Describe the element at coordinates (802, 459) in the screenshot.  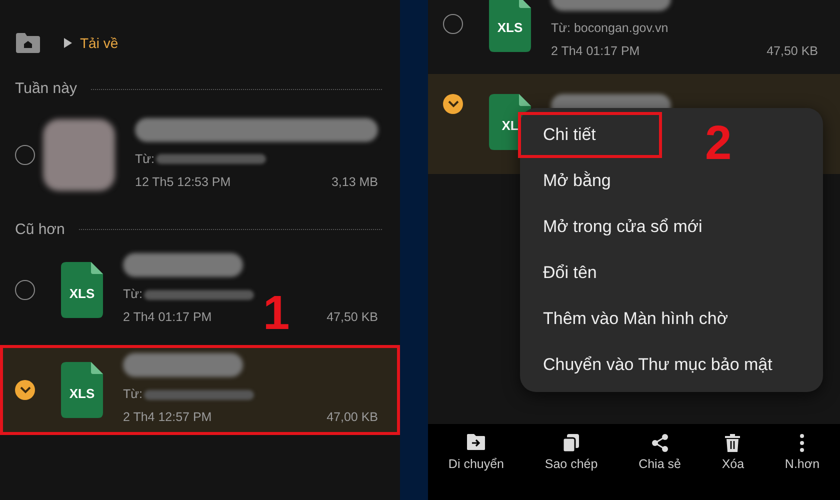
I see `toolbar-button: N.hơn` at that location.